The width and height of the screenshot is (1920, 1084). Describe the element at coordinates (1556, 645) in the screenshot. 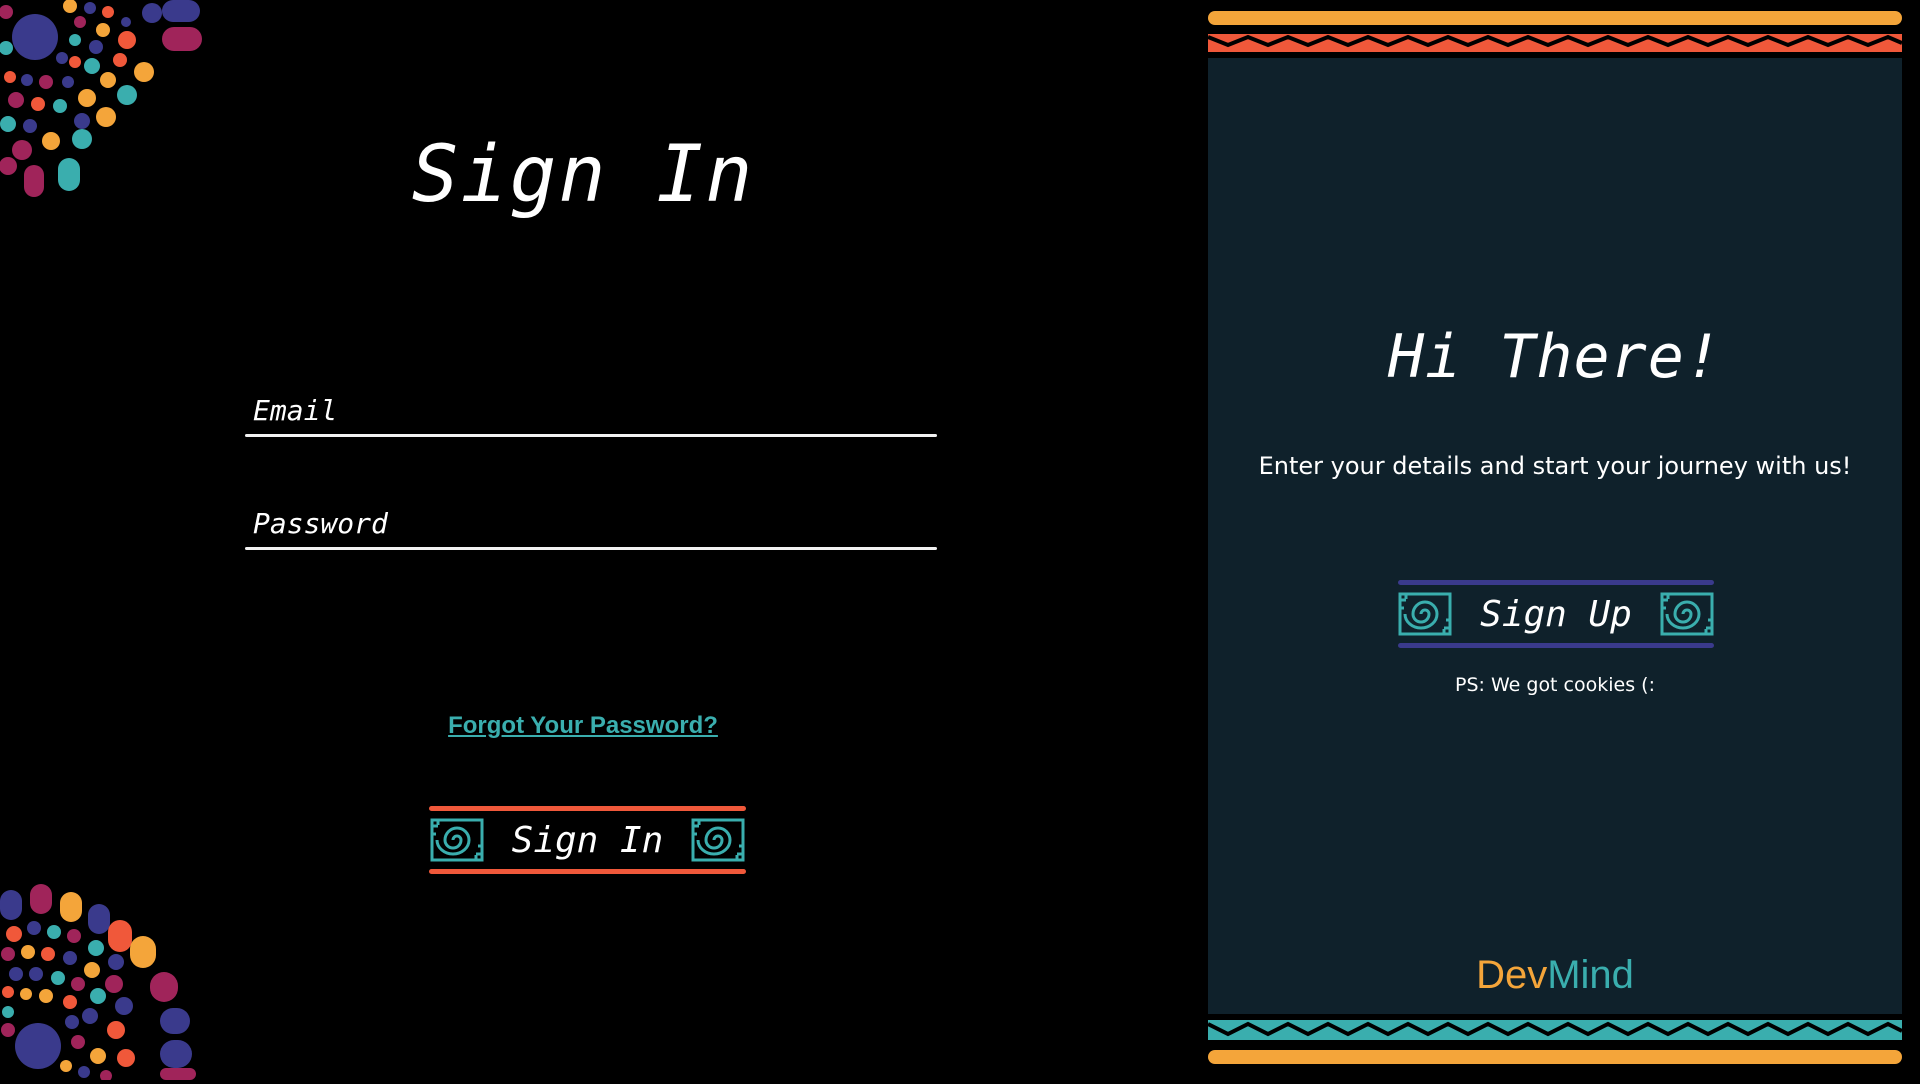

I see `signup-button-bottom-bar` at that location.